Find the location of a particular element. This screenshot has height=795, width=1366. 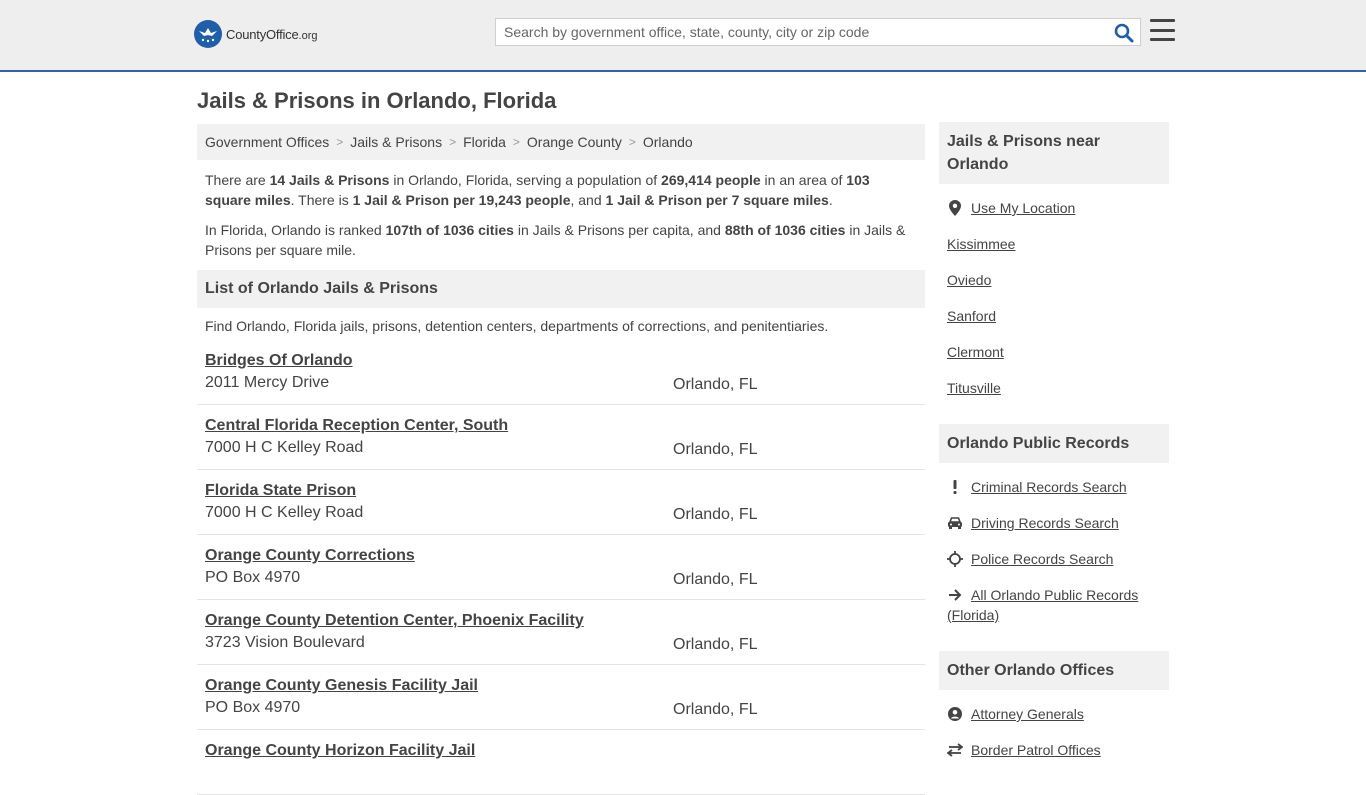

map-marker-icon is located at coordinates (955, 208).